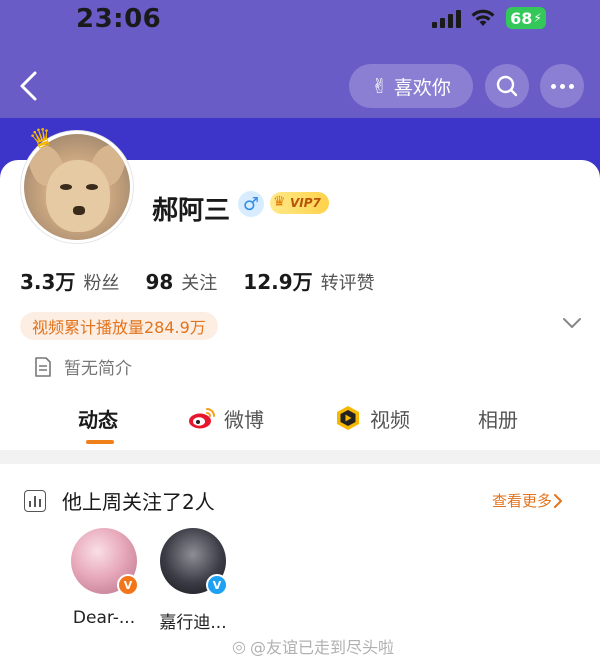  What do you see at coordinates (483, 17) in the screenshot?
I see `wifi-icon` at bounding box center [483, 17].